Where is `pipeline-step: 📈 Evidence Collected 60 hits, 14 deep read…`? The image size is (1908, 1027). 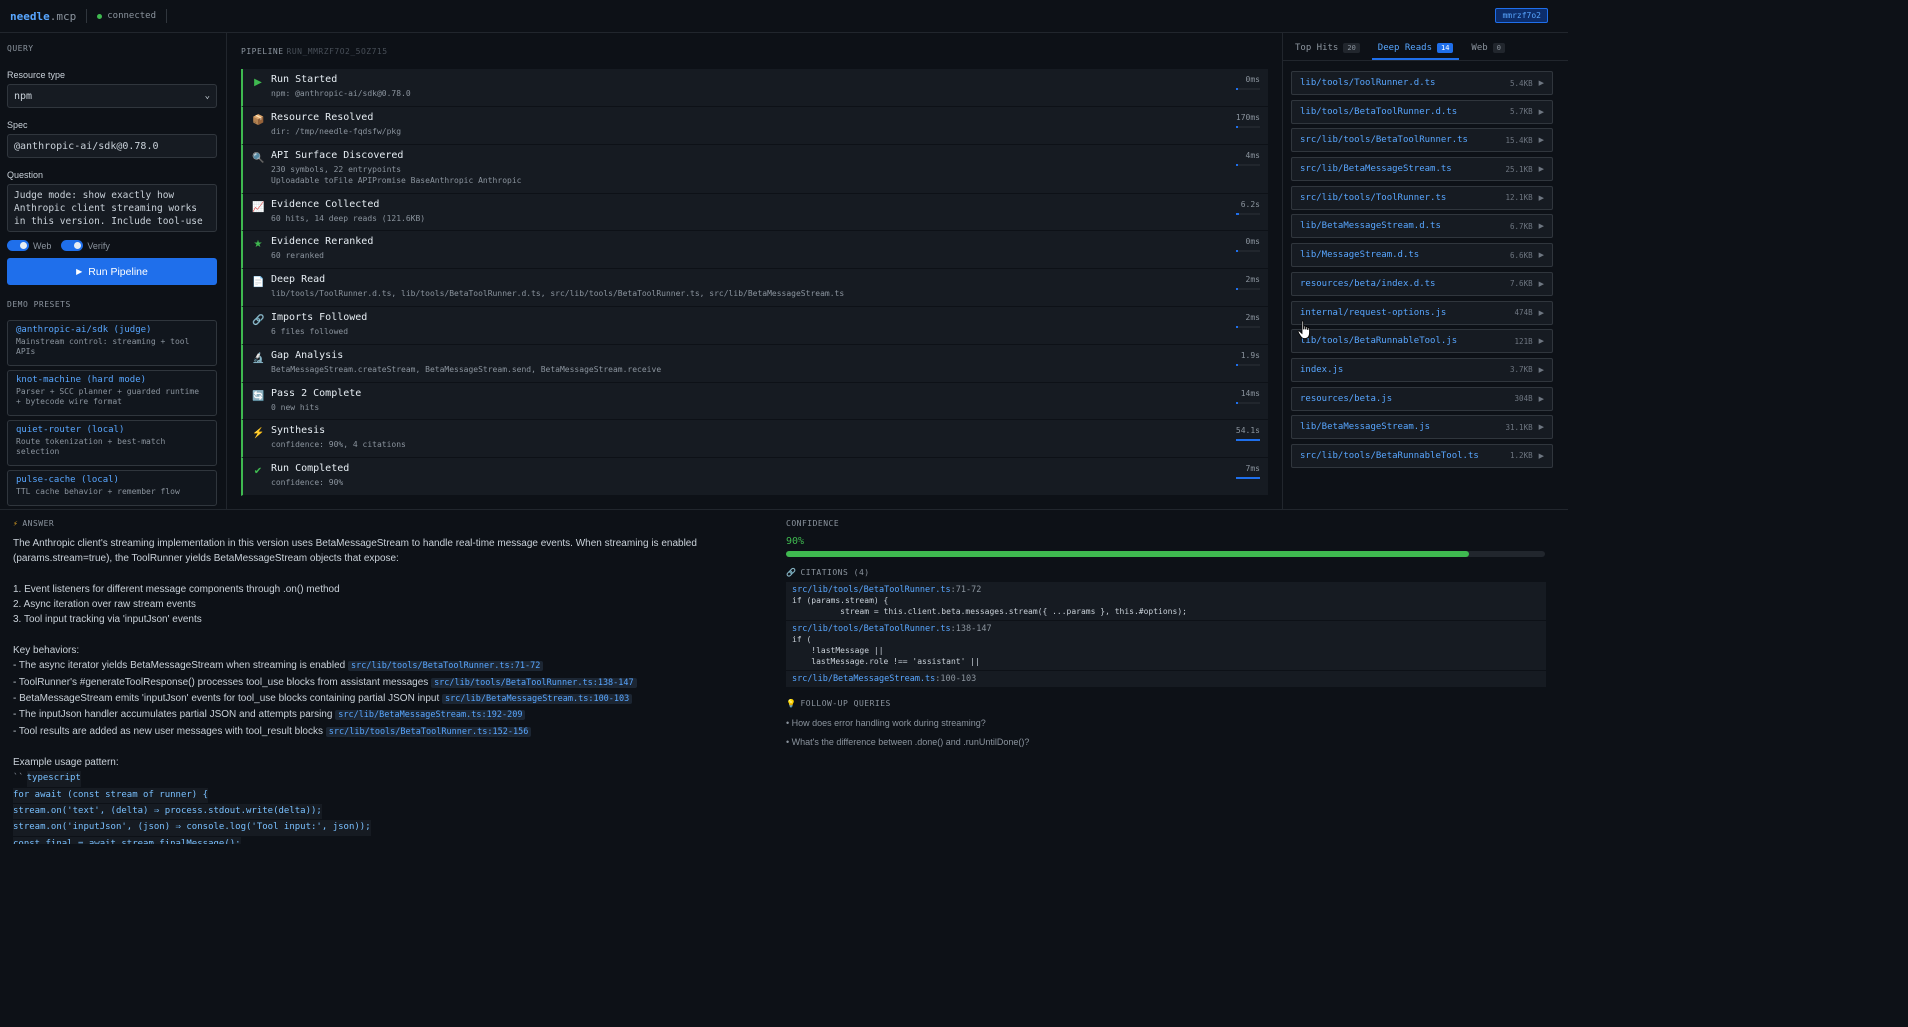
pipeline-step: 📈 Evidence Collected 60 hits, 14 deep read… is located at coordinates (754, 212).